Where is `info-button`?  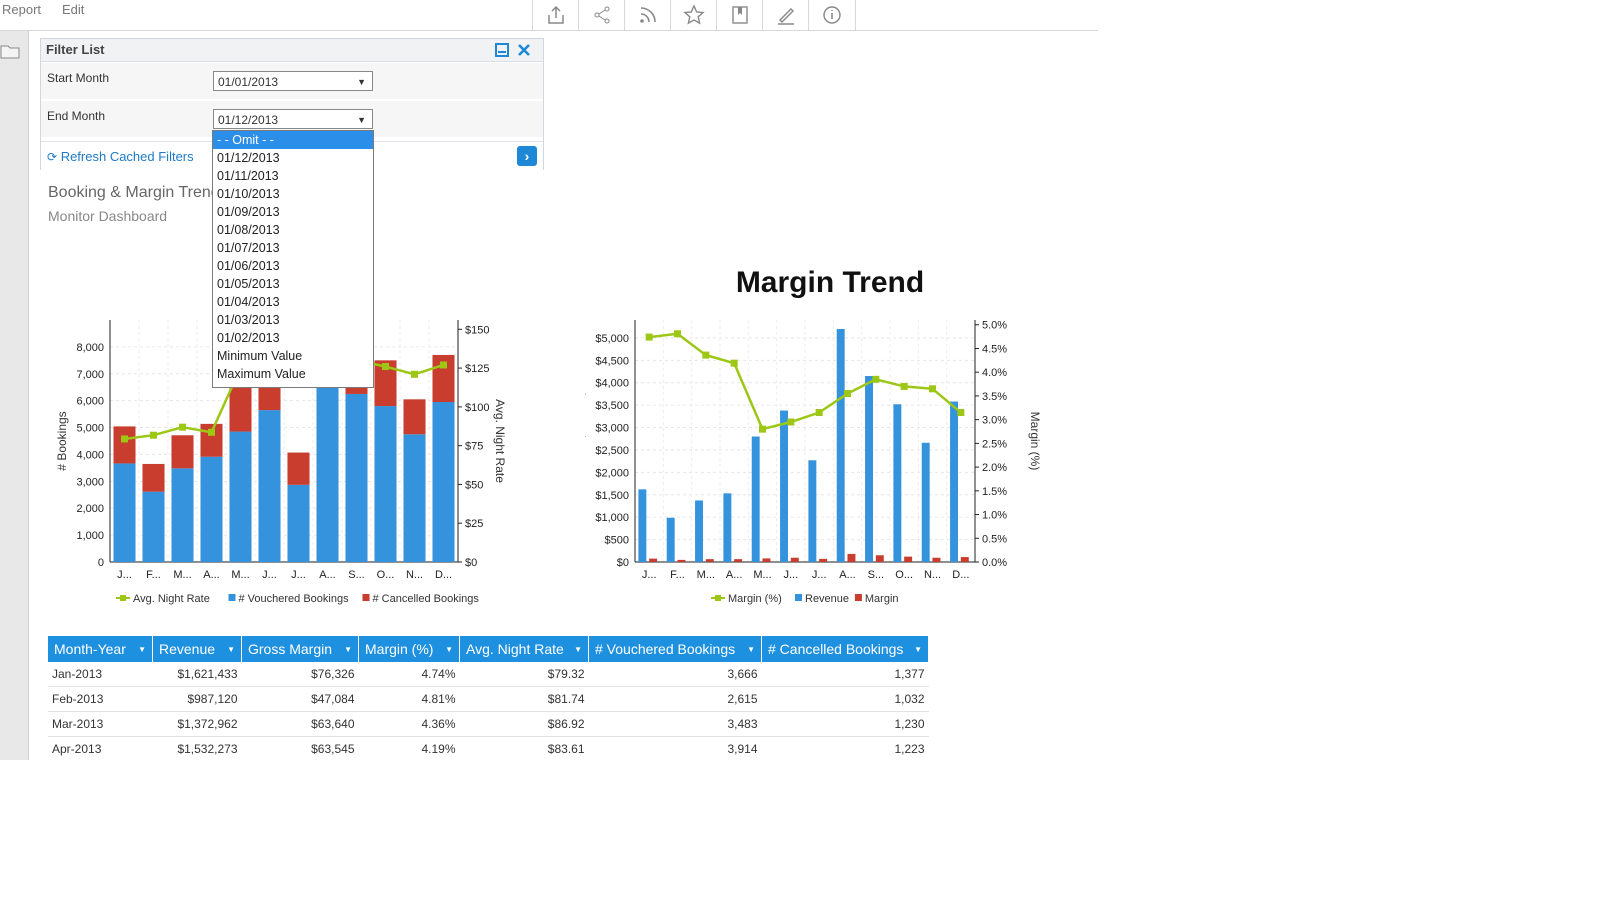 info-button is located at coordinates (832, 15).